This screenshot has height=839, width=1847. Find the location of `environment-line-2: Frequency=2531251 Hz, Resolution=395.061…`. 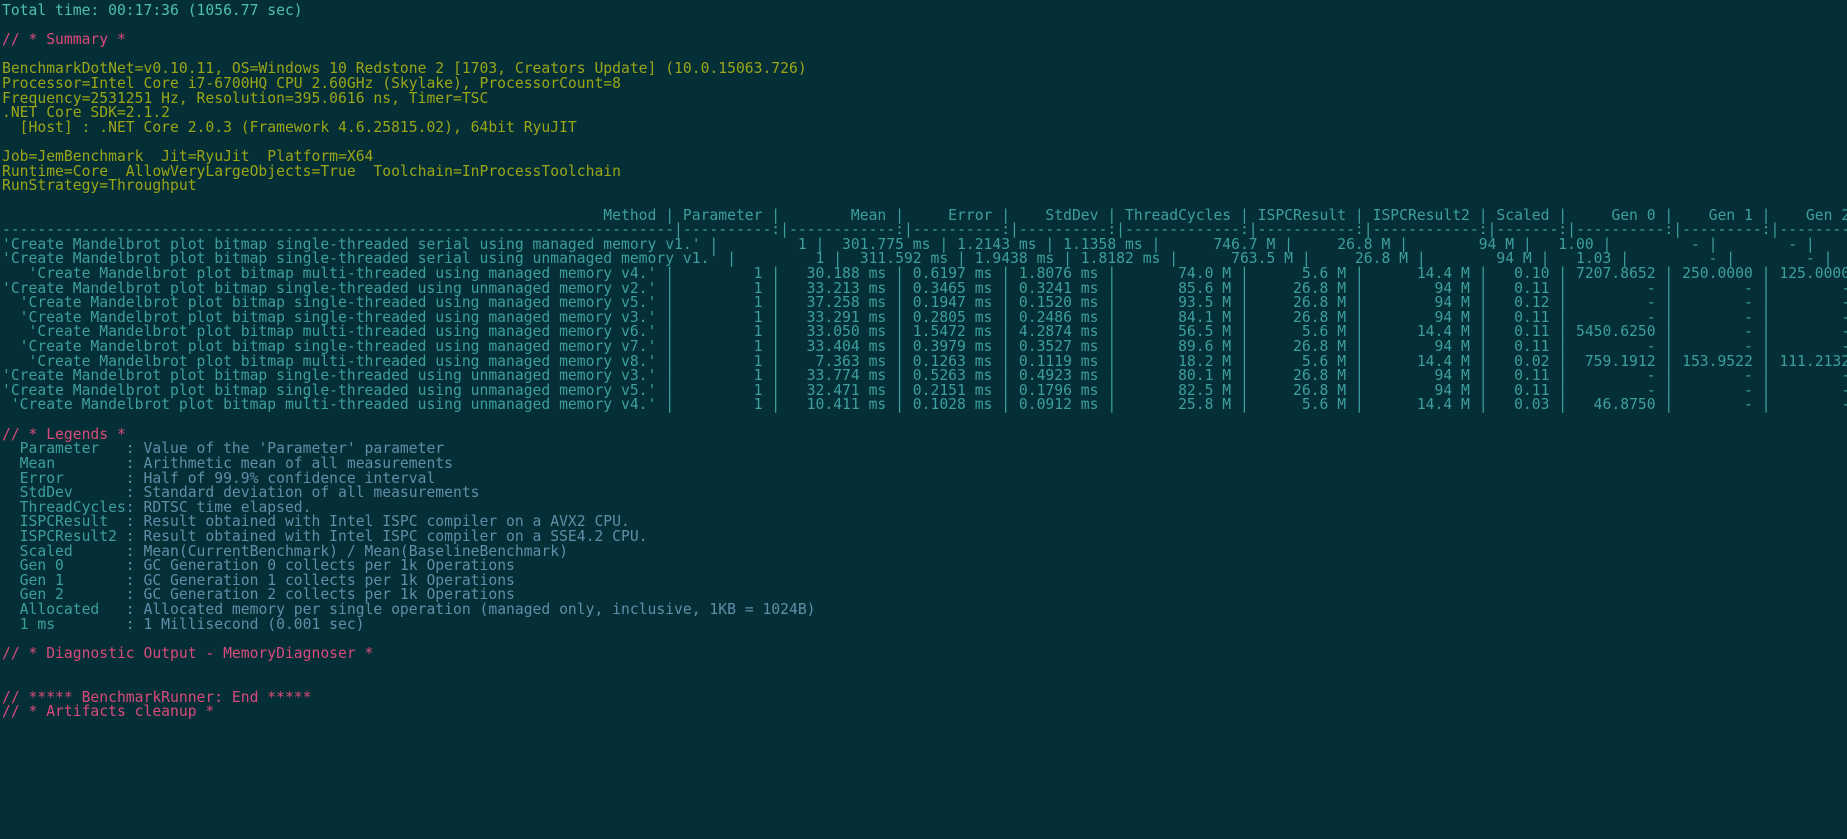

environment-line-2: Frequency=2531251 Hz, Resolution=395.061… is located at coordinates (924, 99).